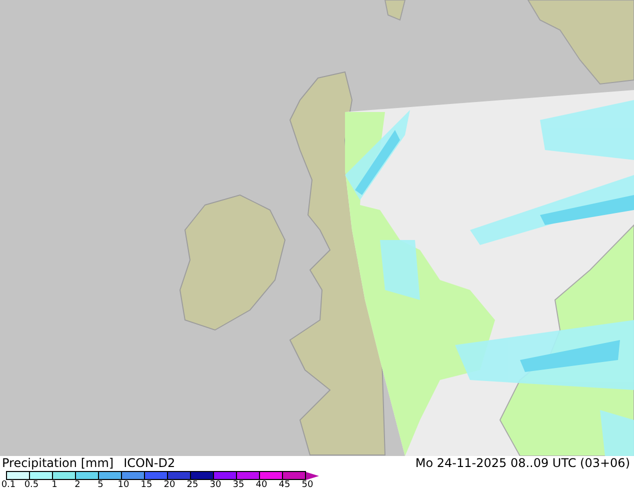 Image resolution: width=634 pixels, height=490 pixels. What do you see at coordinates (123, 485) in the screenshot?
I see `scale-tick-label: 10` at bounding box center [123, 485].